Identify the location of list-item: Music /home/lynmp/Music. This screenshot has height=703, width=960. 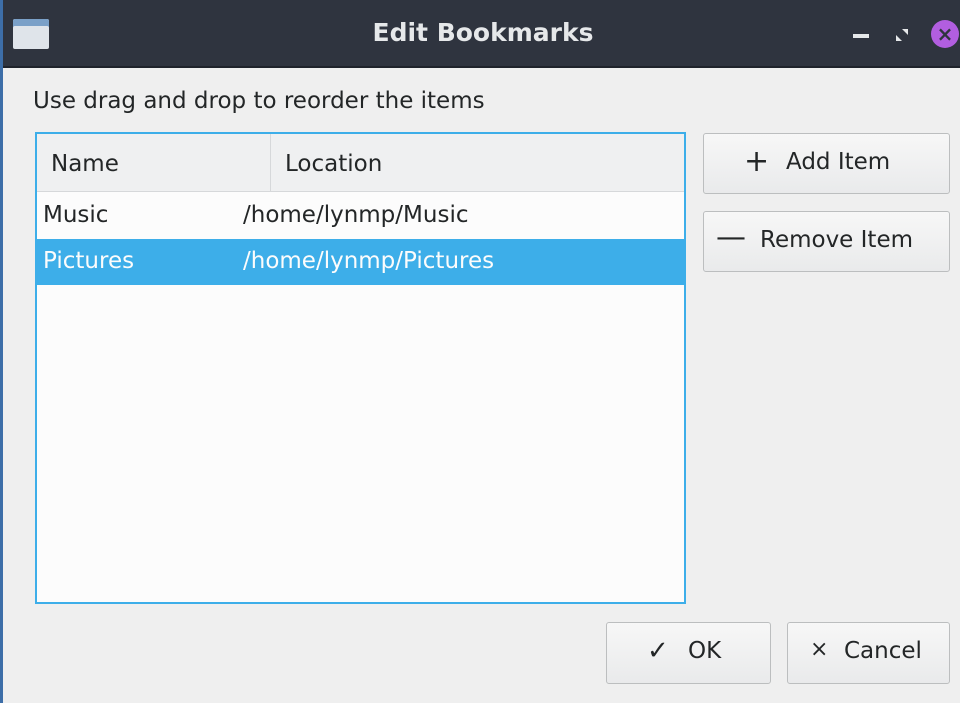
(360, 216).